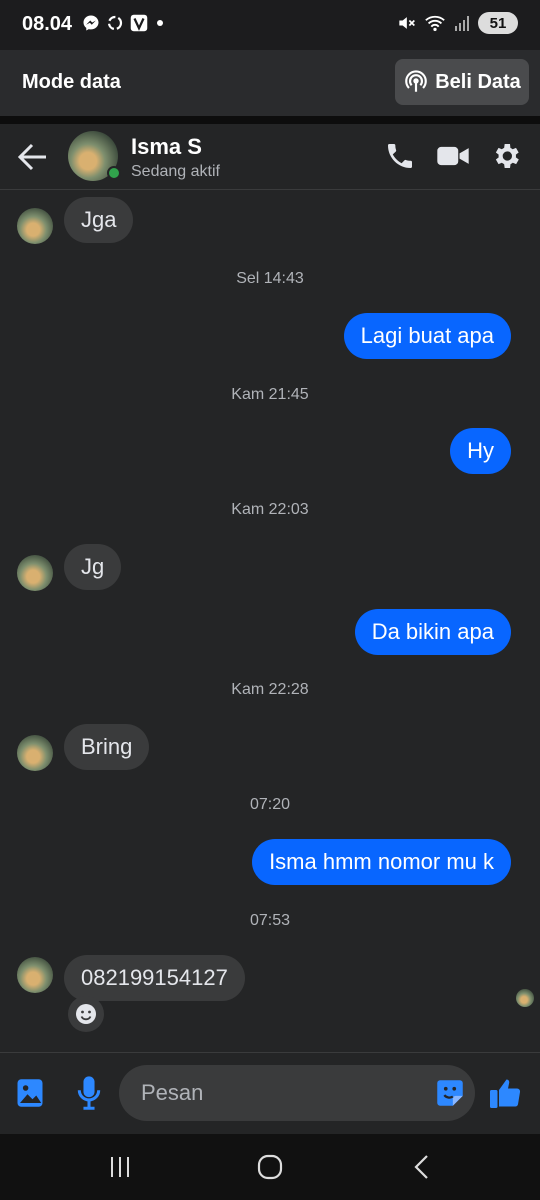 This screenshot has width=540, height=1200. What do you see at coordinates (175, 171) in the screenshot?
I see `contact-status: Sedang aktif` at bounding box center [175, 171].